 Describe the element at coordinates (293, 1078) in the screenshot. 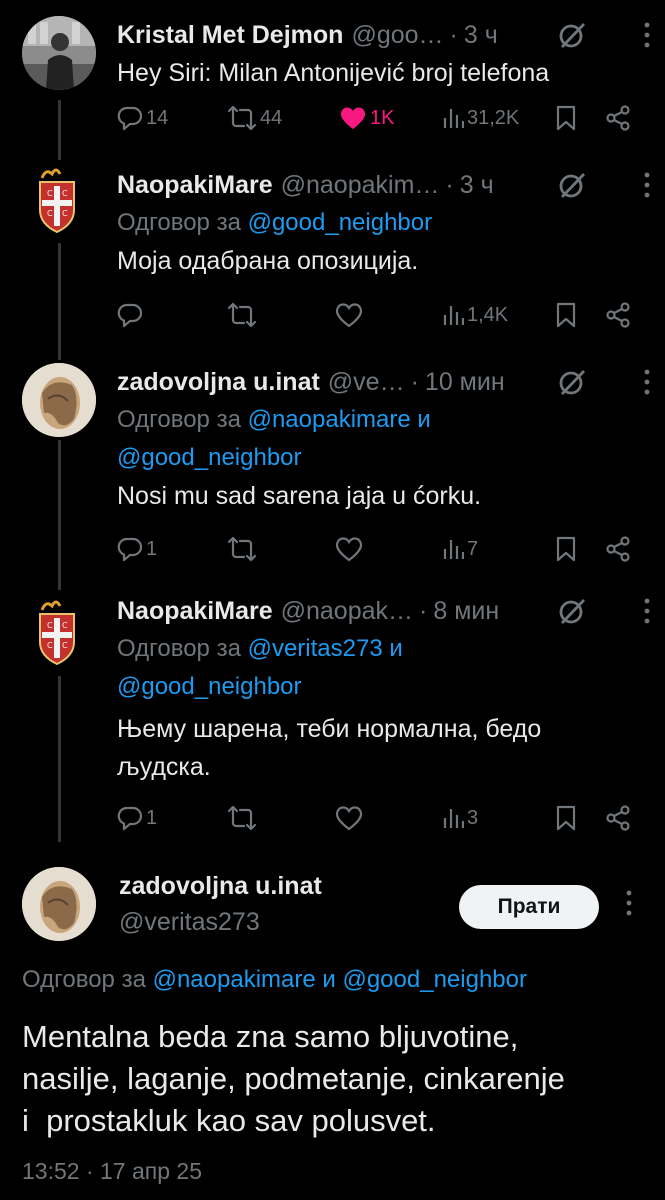

I see `tweet-text-line: nasilje, laganje, podmetanje, cinkarenje` at that location.